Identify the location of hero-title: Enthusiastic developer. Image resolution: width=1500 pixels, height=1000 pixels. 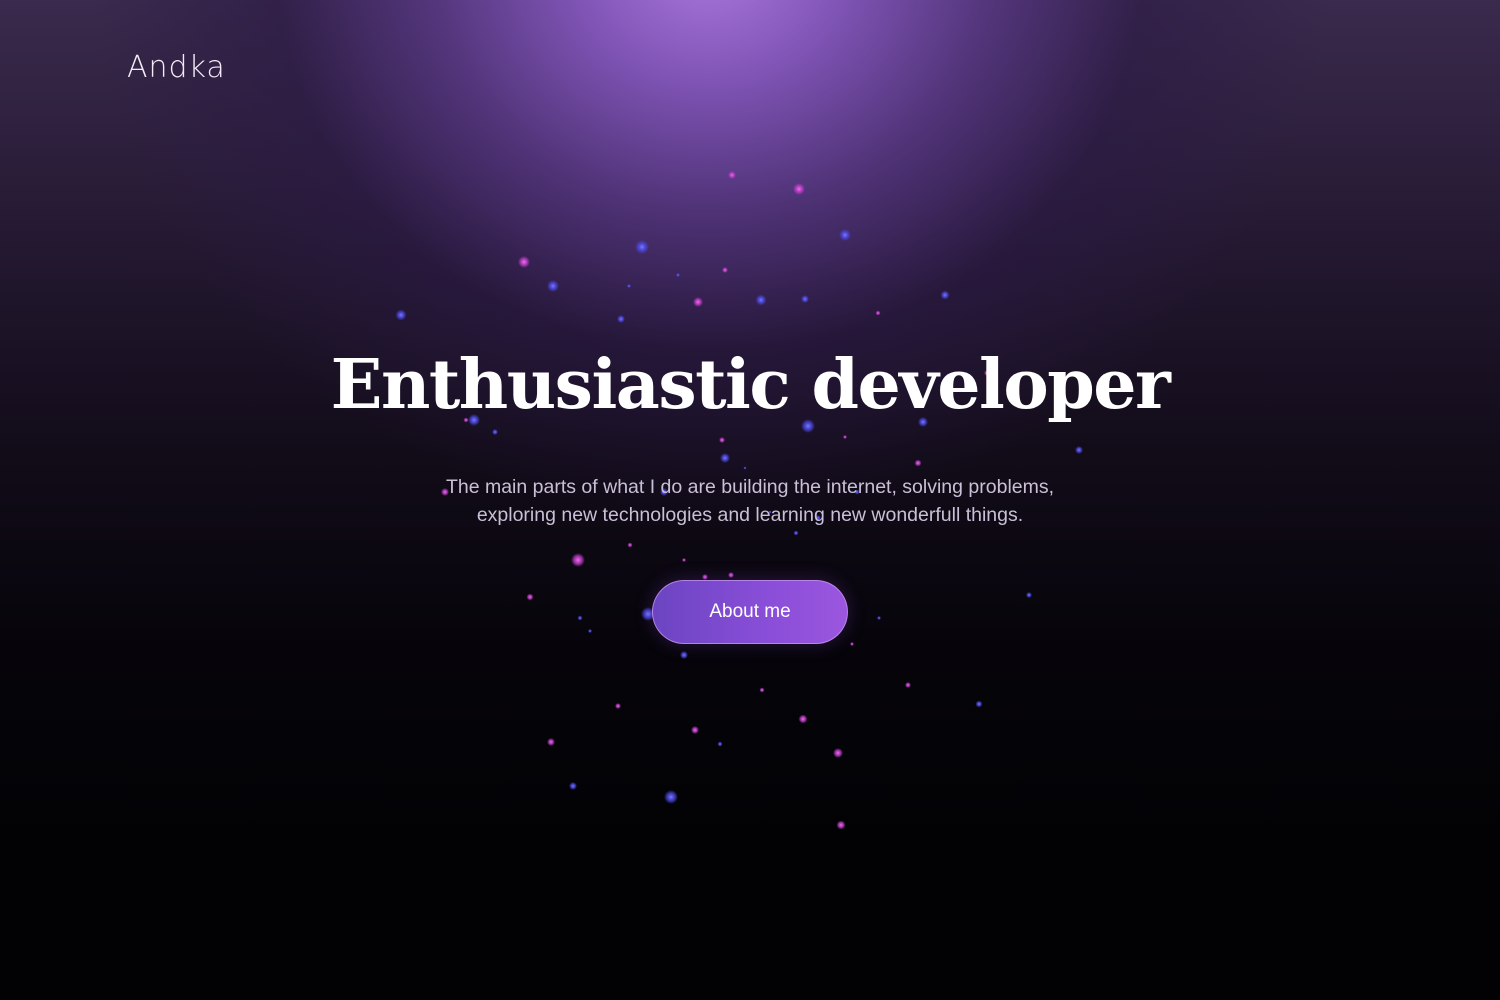
(750, 385).